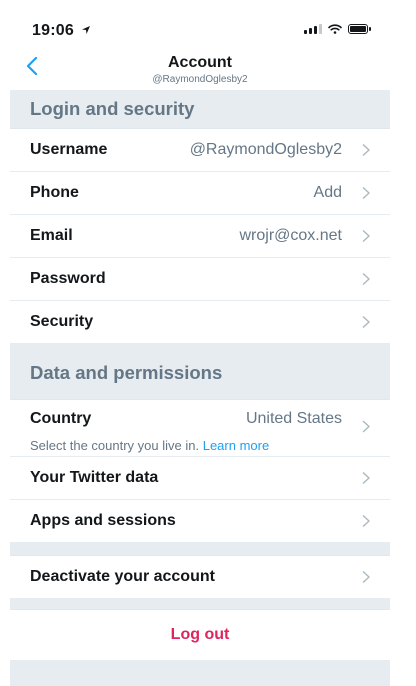 This screenshot has height=686, width=416. Describe the element at coordinates (327, 192) in the screenshot. I see `row-value: Add` at that location.